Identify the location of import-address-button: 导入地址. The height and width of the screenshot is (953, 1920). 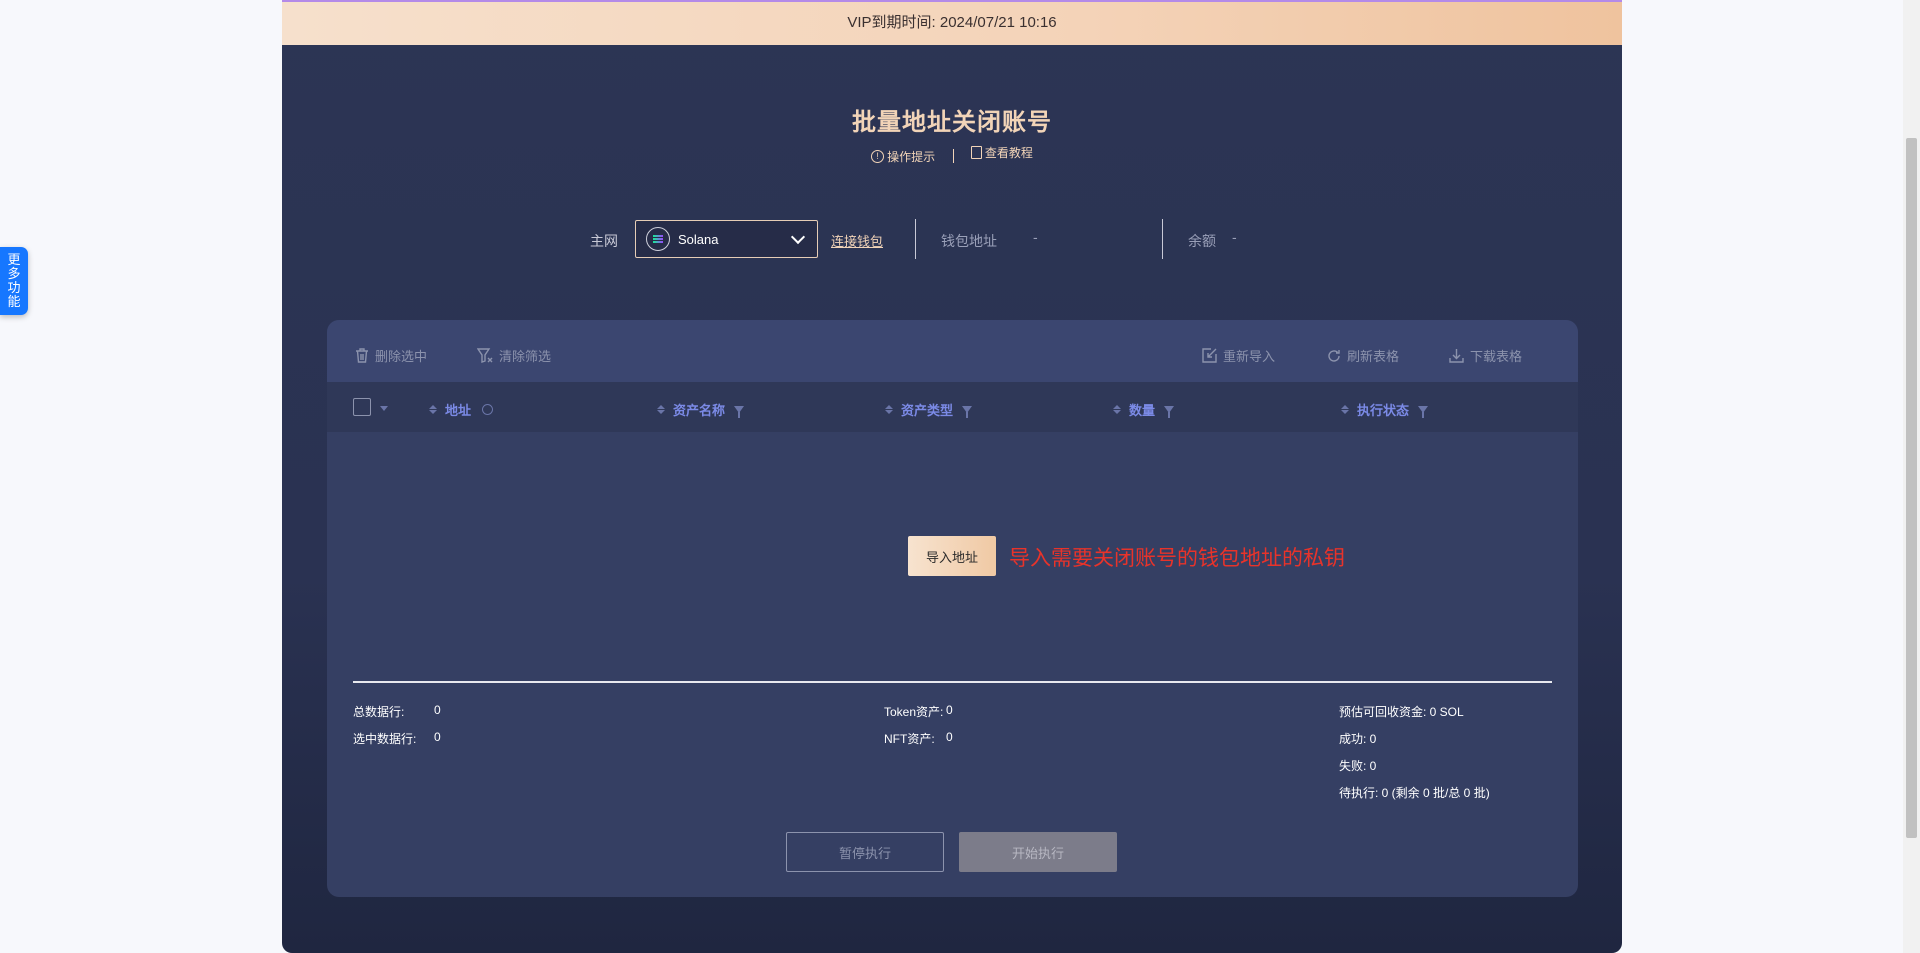
(952, 556).